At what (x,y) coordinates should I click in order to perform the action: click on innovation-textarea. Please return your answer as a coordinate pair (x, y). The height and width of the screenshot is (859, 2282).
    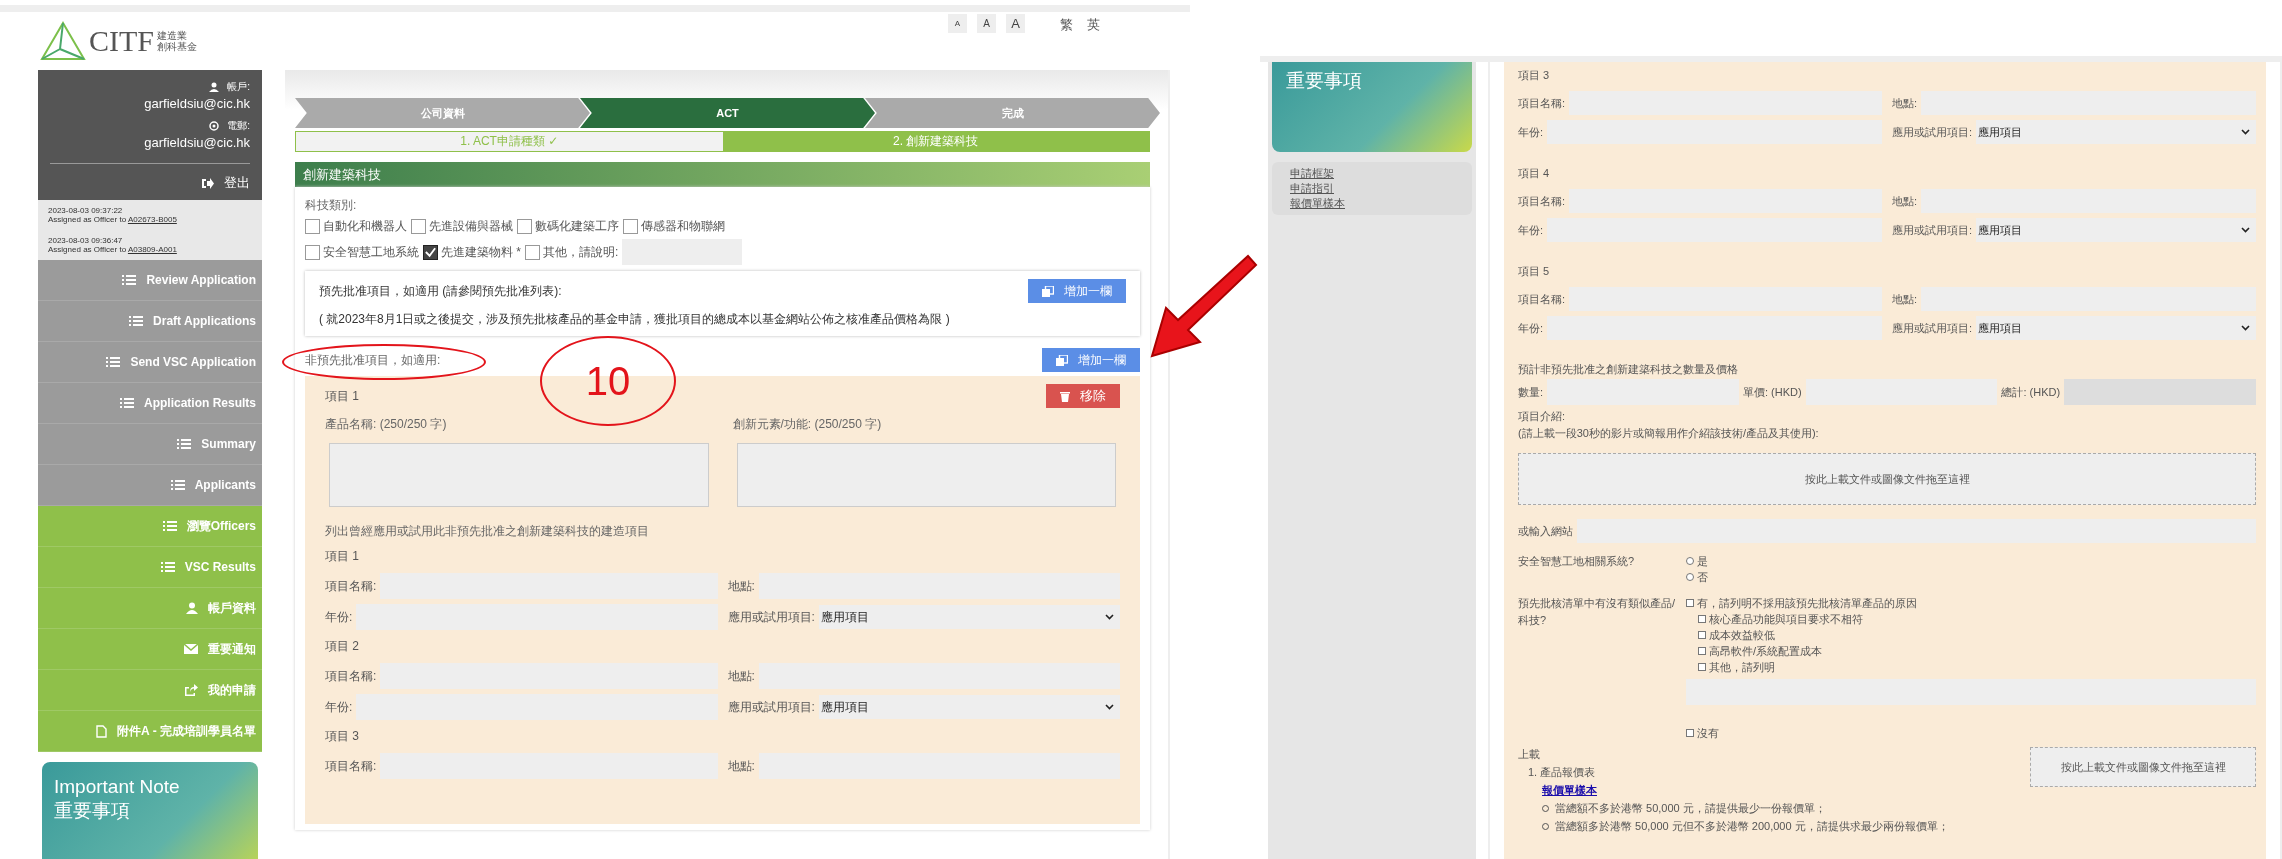
    Looking at the image, I should click on (926, 475).